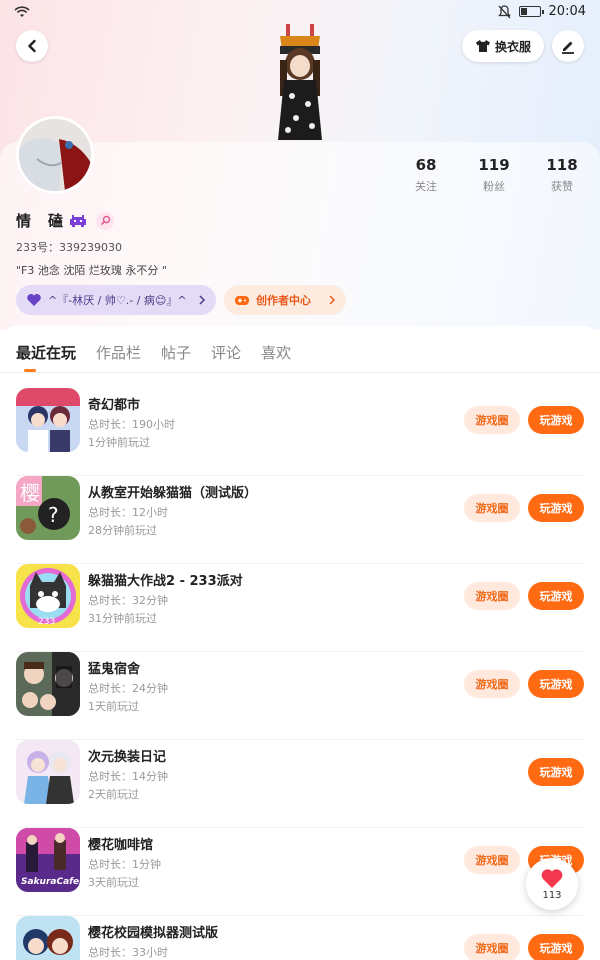 The image size is (600, 960). Describe the element at coordinates (176, 352) in the screenshot. I see `tab-posts: 帖子` at that location.